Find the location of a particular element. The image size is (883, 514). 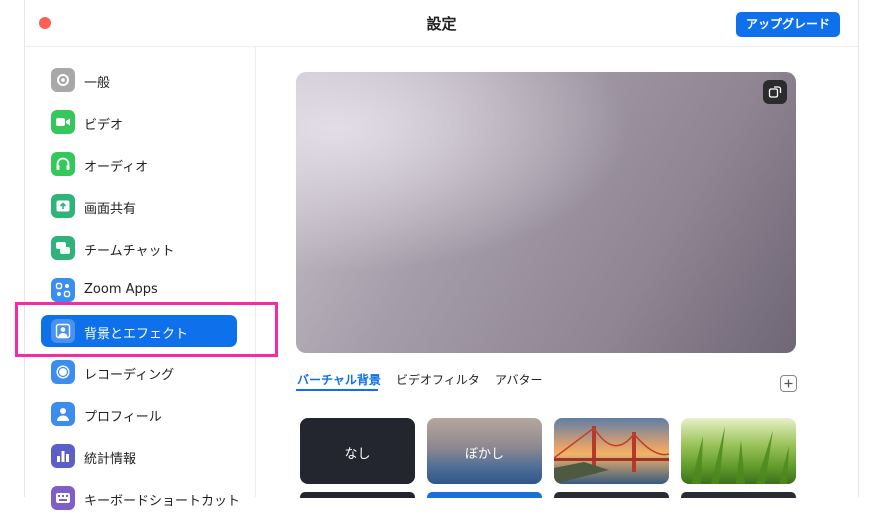

sidebar-item-label: レコーディング is located at coordinates (129, 375).